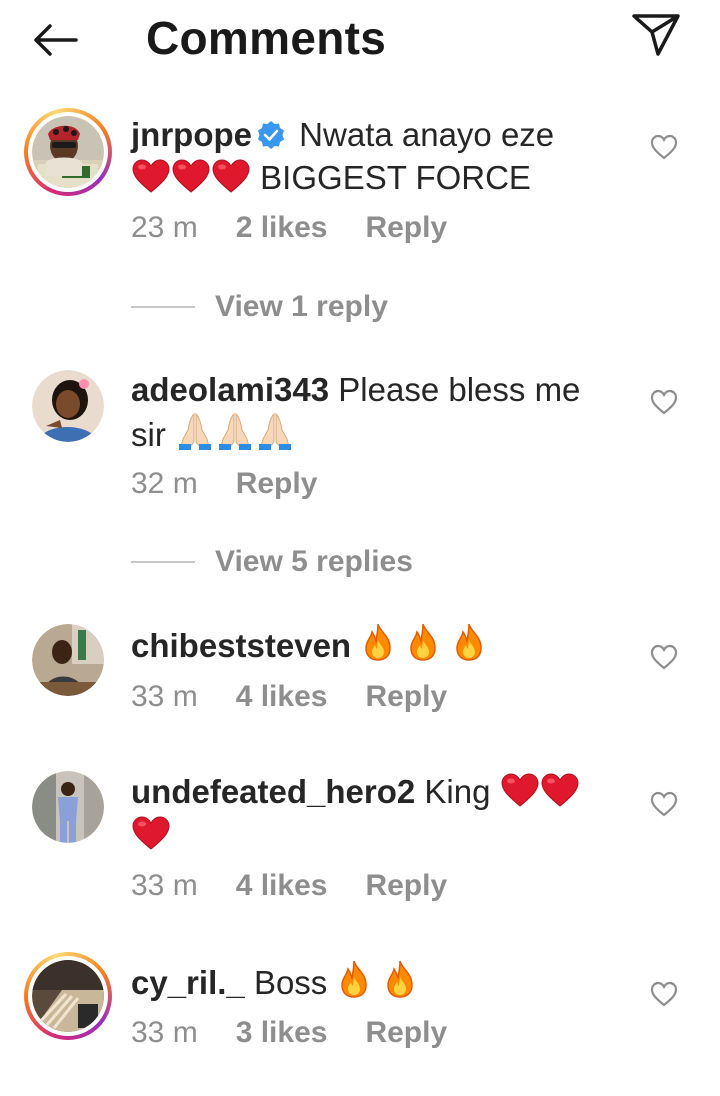  I want to click on comment-username: jnrpope, so click(191, 134).